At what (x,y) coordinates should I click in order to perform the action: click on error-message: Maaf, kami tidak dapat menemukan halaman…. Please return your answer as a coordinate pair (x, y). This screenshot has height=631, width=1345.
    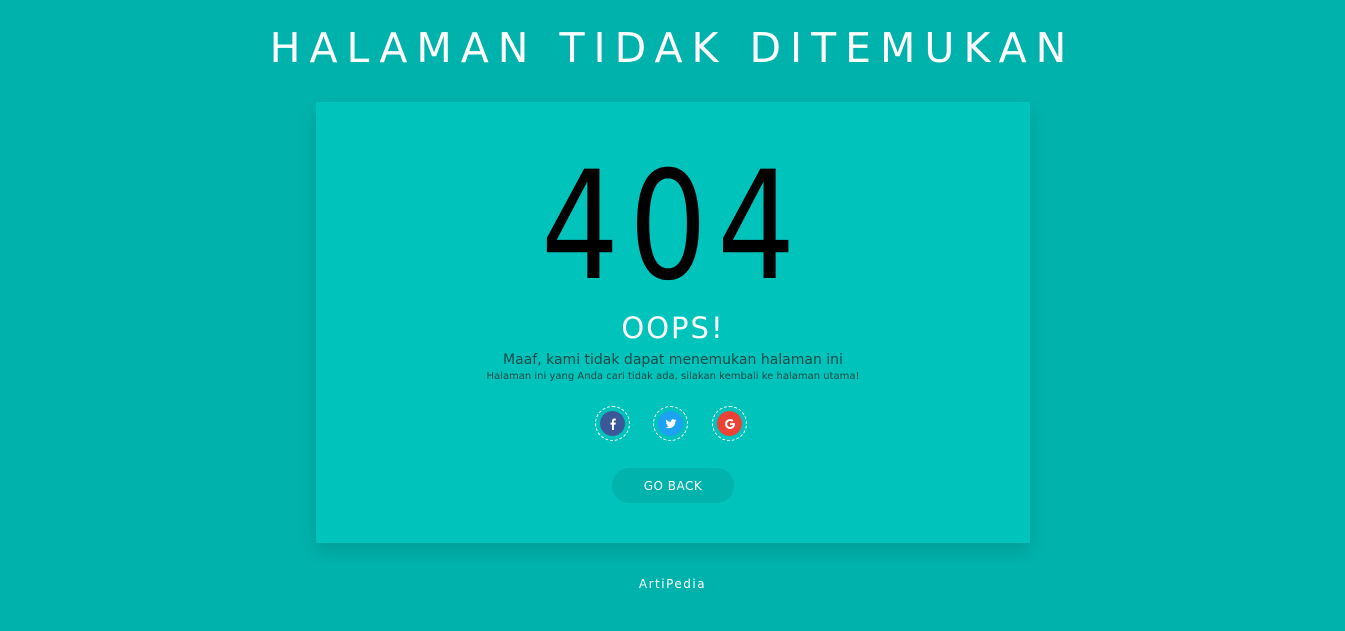
    Looking at the image, I should click on (673, 360).